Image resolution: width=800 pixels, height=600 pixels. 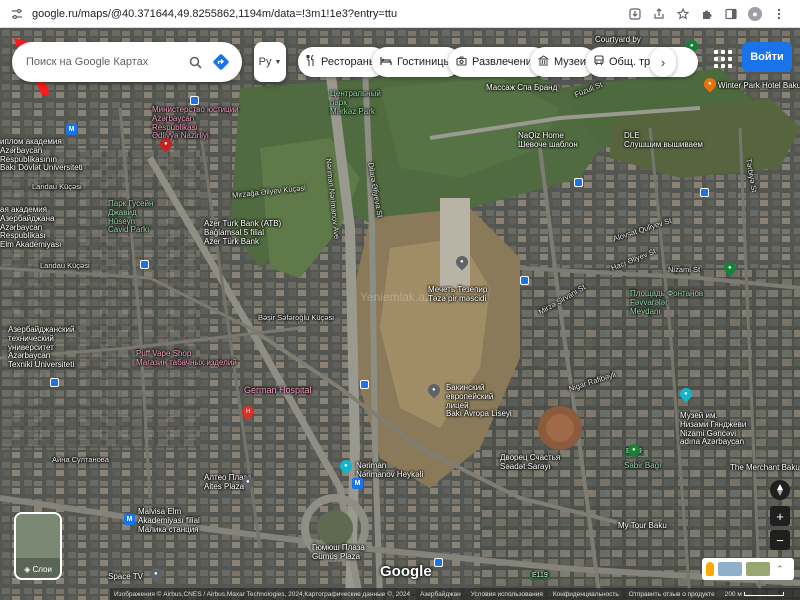 What do you see at coordinates (754, 594) in the screenshot?
I see `map-scale: 200 м` at bounding box center [754, 594].